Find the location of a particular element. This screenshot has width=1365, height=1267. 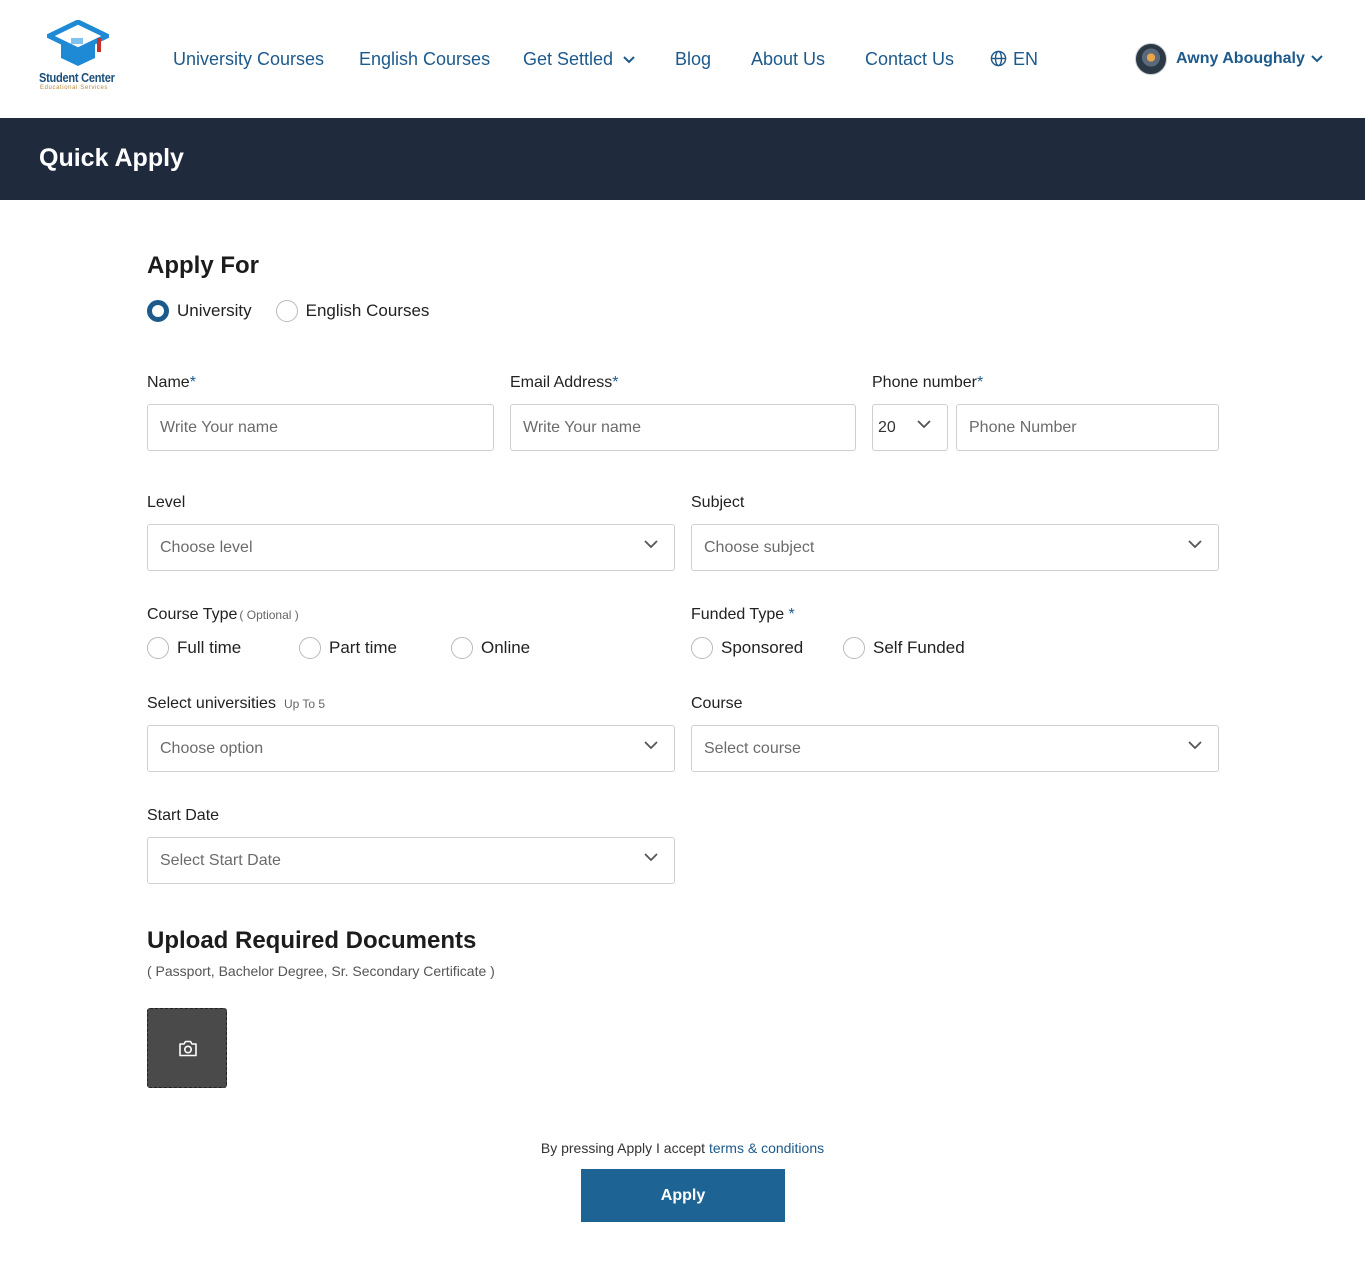

phone-input is located at coordinates (1087, 427).